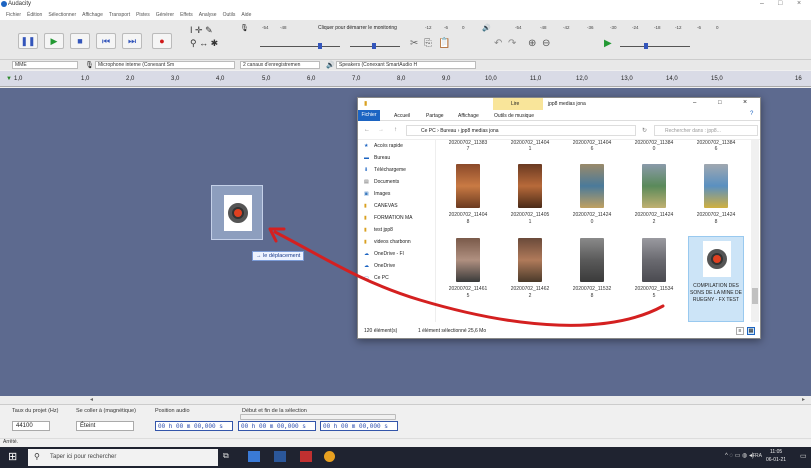  I want to click on word-taskbar-icon, so click(280, 456).